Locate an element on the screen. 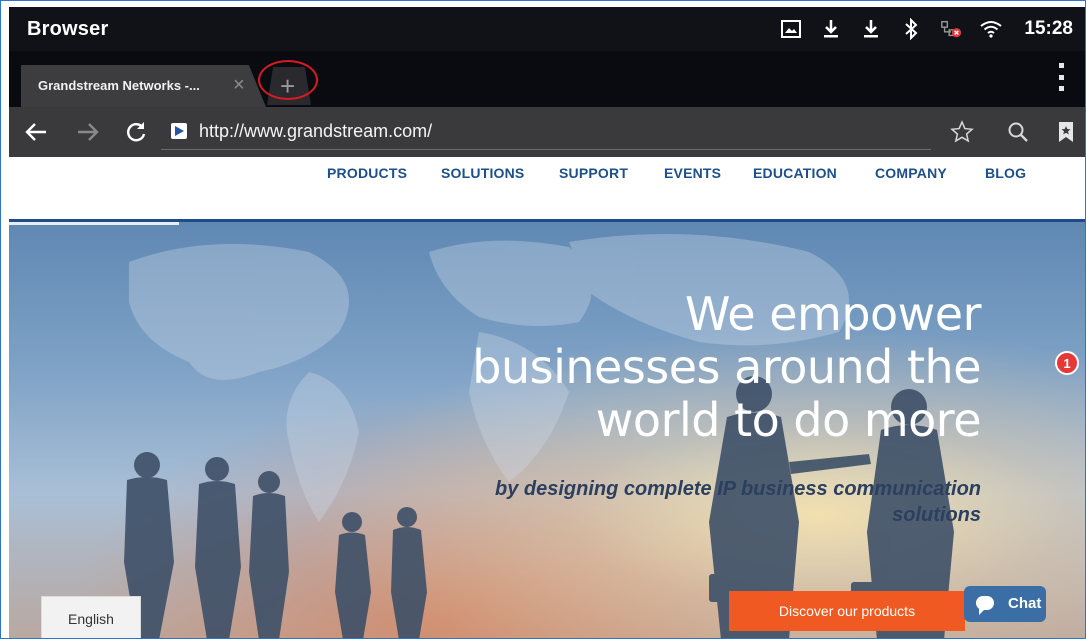 This screenshot has width=1086, height=639. app-title: Browser is located at coordinates (68, 29).